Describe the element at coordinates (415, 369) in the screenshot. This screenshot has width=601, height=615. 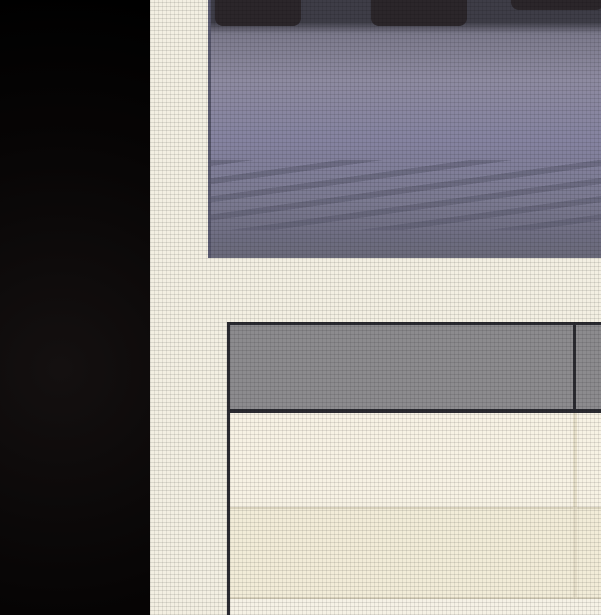
I see `table-header-row` at that location.